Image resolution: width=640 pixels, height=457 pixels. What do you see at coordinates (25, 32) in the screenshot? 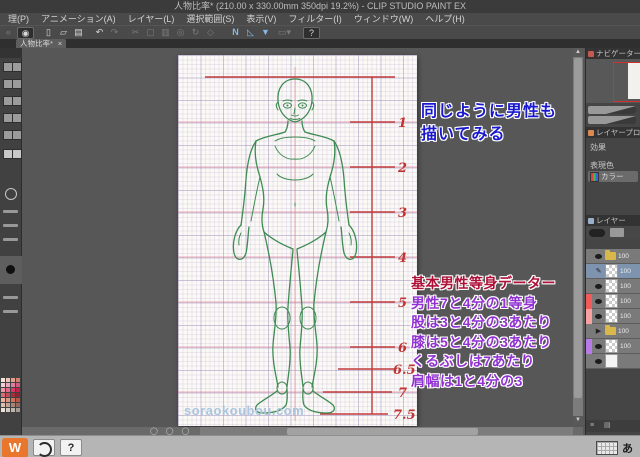
I see `clip-studio-logo-icon: ◉` at bounding box center [25, 32].